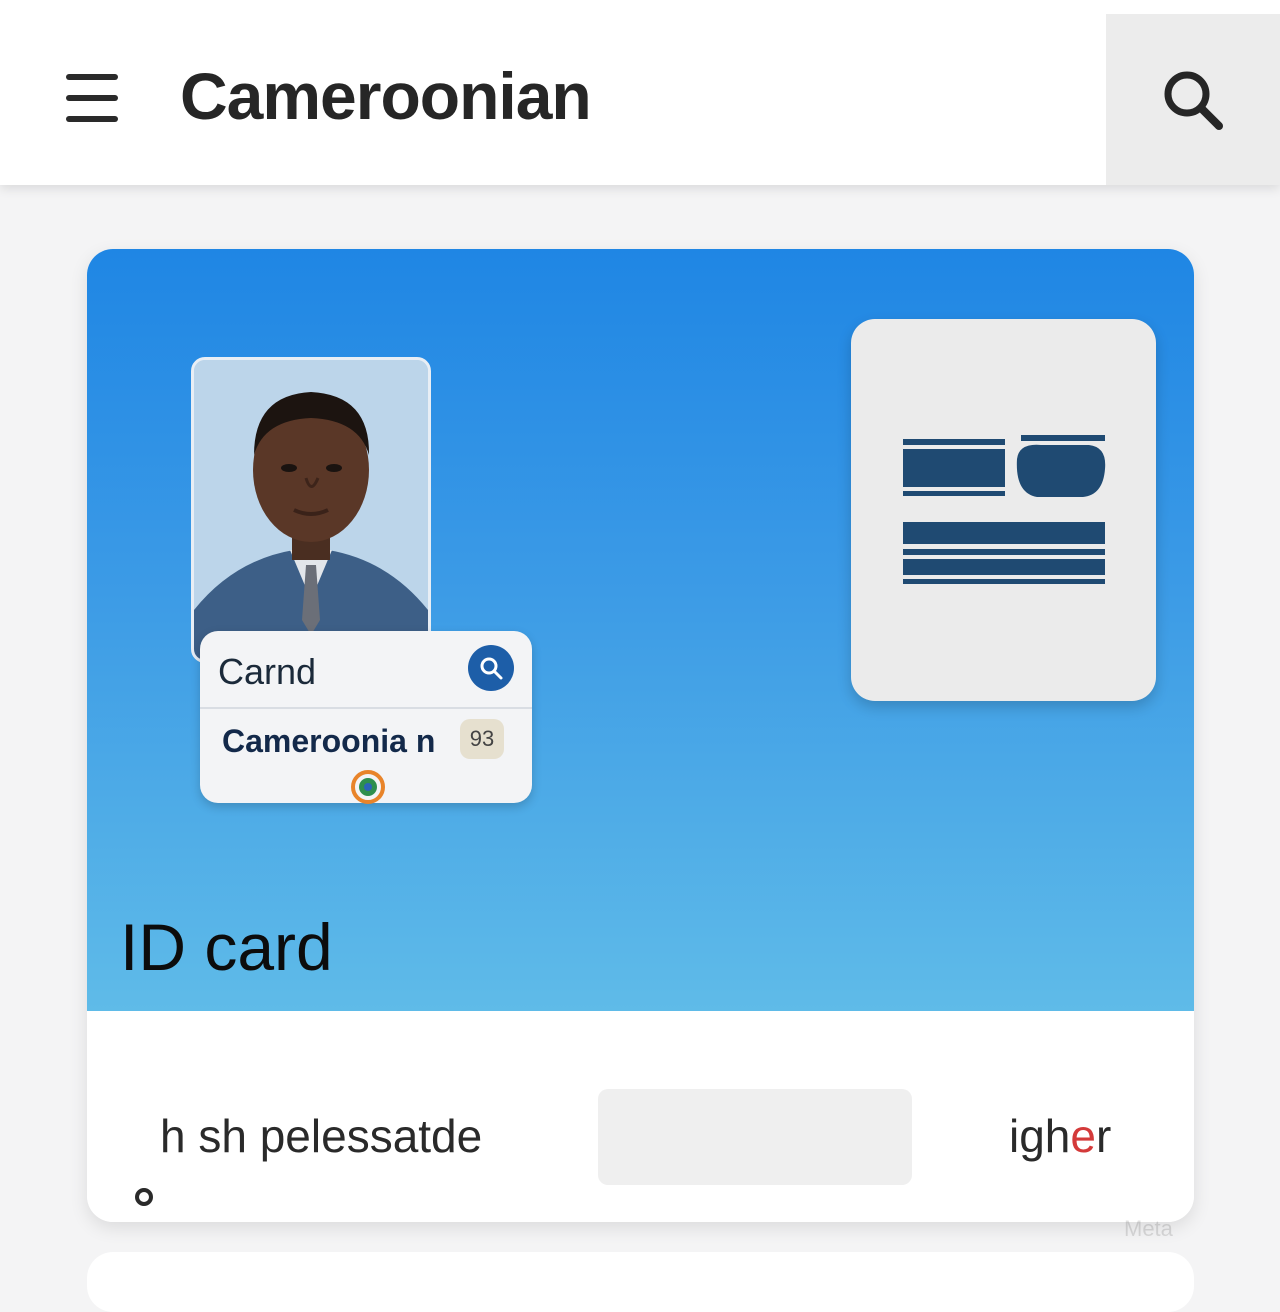  I want to click on info-panel-country: Cameroonia n, so click(329, 741).